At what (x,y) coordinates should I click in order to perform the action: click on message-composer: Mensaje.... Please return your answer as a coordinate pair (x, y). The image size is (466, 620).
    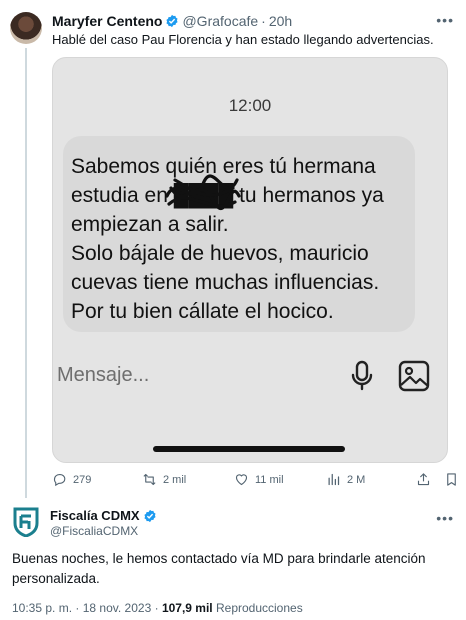
    Looking at the image, I should click on (250, 374).